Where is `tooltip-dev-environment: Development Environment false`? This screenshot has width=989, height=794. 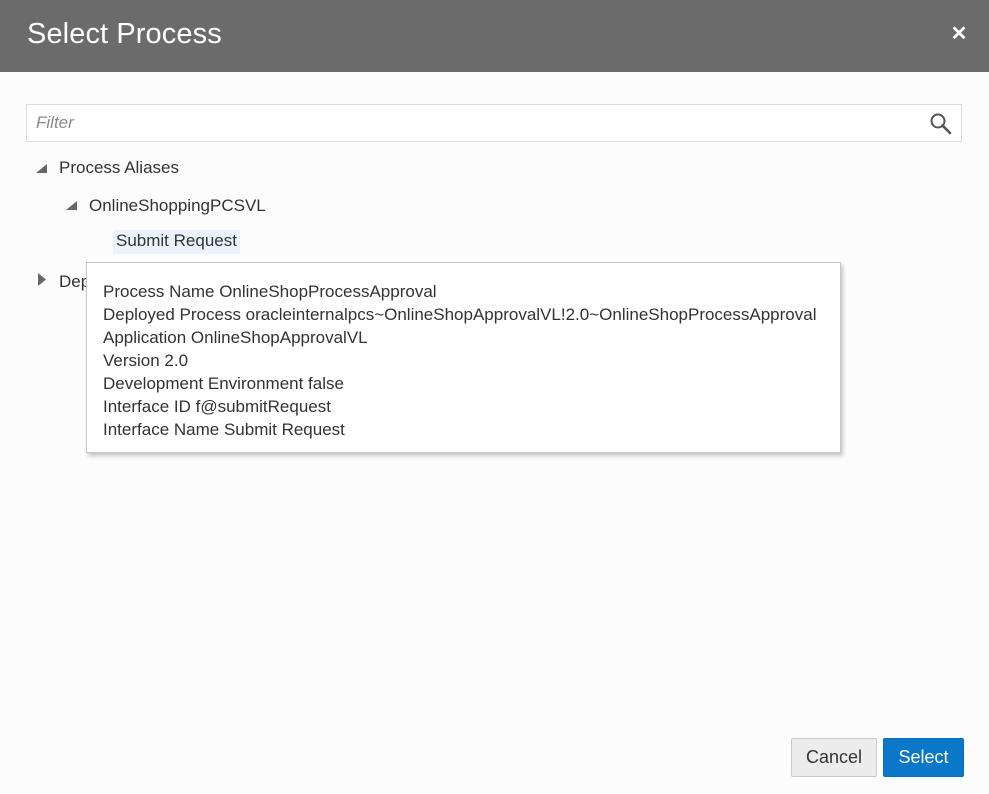 tooltip-dev-environment: Development Environment false is located at coordinates (223, 383).